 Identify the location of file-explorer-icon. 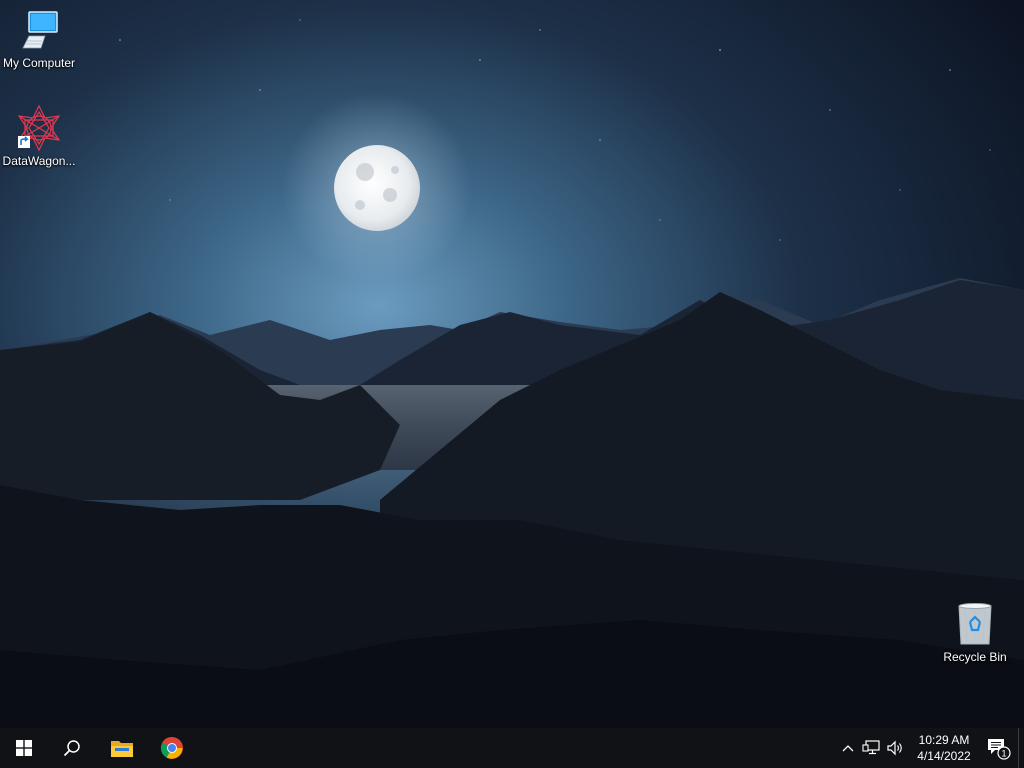
(122, 749).